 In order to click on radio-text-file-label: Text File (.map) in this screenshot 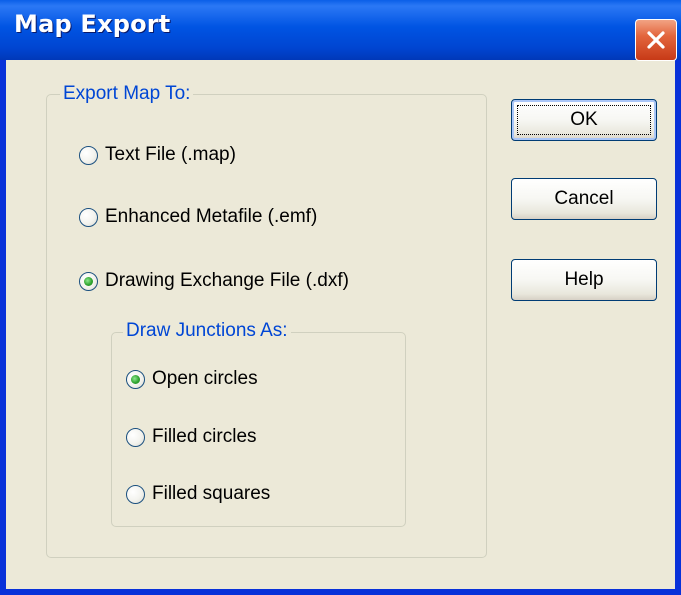, I will do `click(170, 154)`.